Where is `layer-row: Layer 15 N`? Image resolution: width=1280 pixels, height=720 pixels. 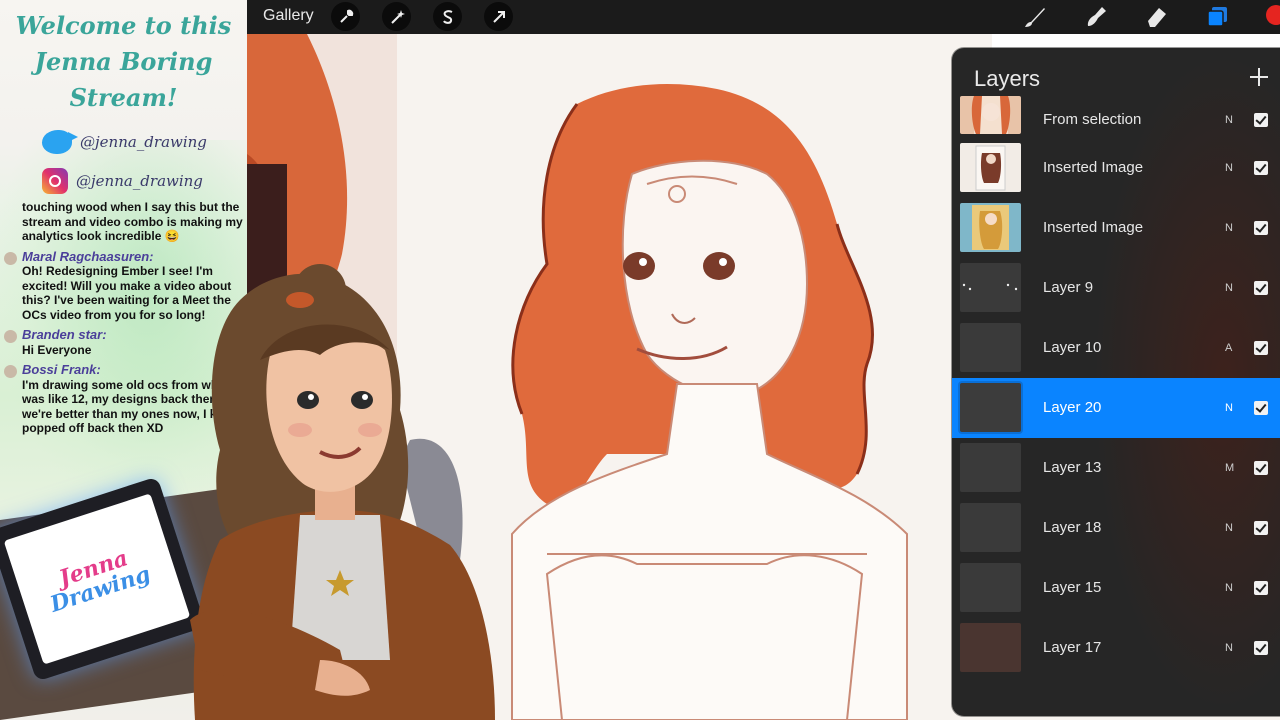
layer-row: Layer 15 N is located at coordinates (1116, 588).